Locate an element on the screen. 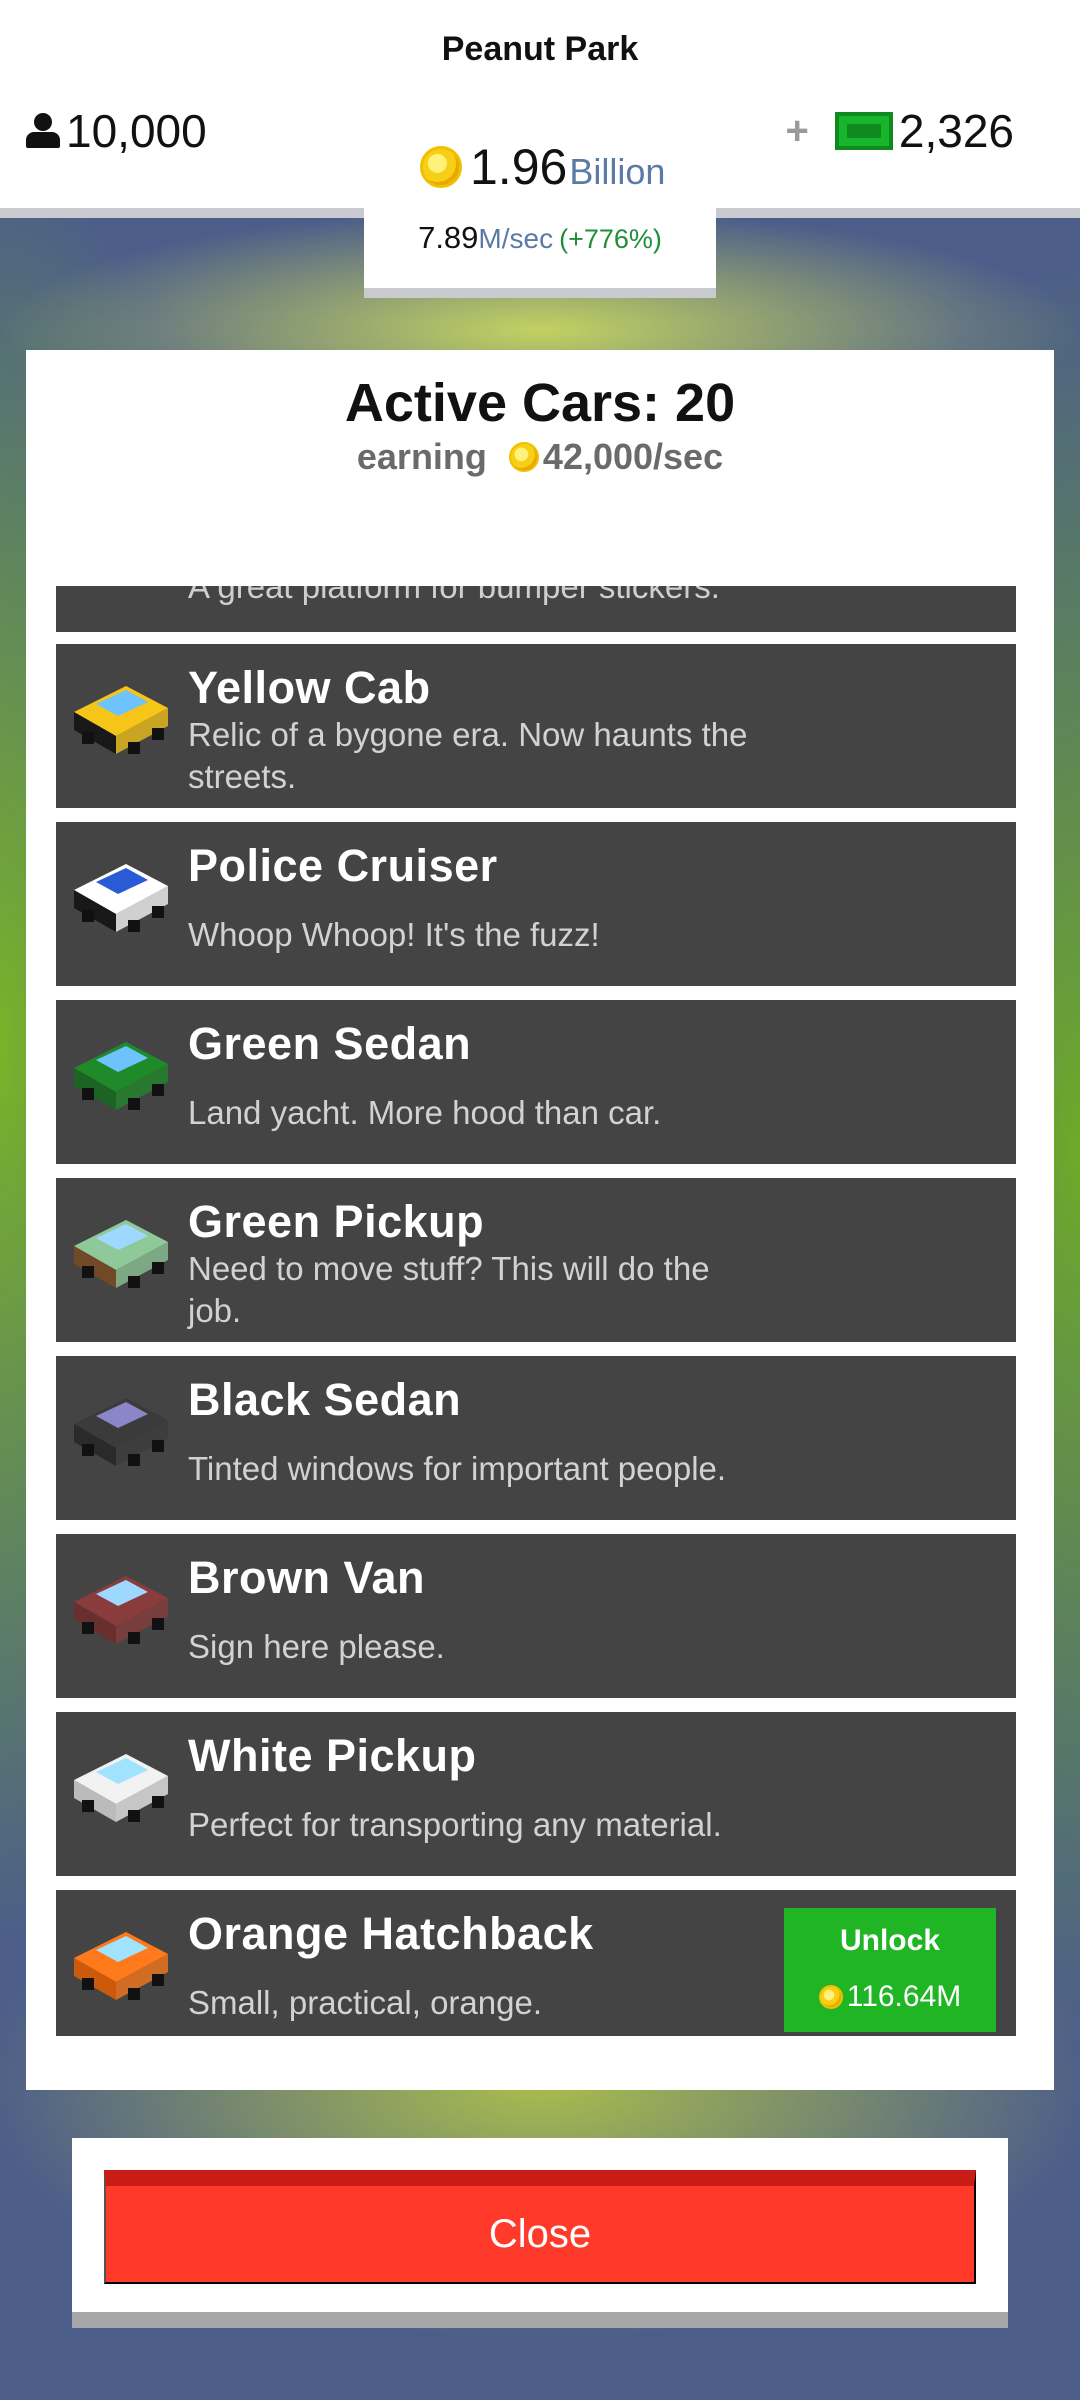 The height and width of the screenshot is (2400, 1080). coins-unit: Billion is located at coordinates (617, 171).